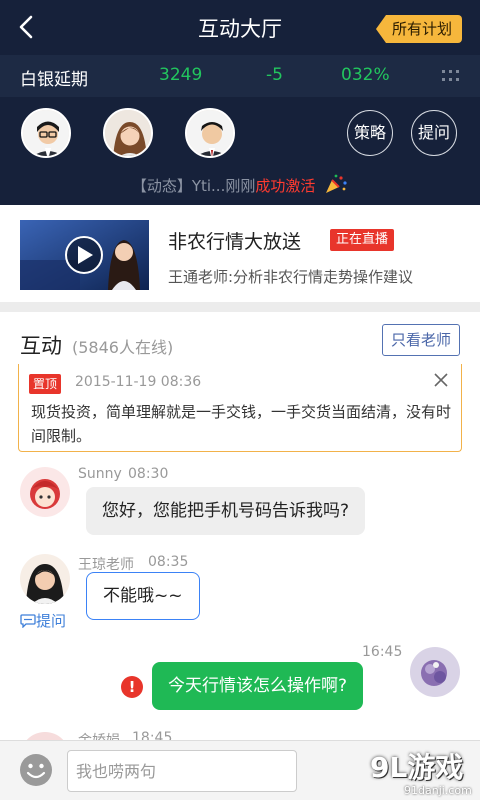  I want to click on watermark-logo: 9L游戏, so click(417, 767).